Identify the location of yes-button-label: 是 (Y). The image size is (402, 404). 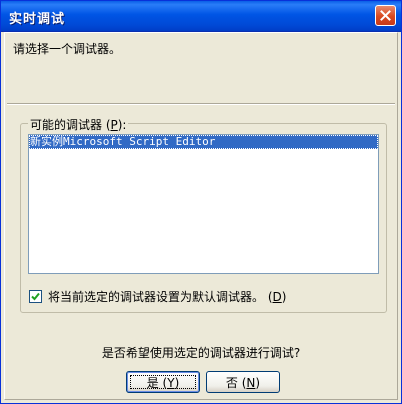
(163, 382).